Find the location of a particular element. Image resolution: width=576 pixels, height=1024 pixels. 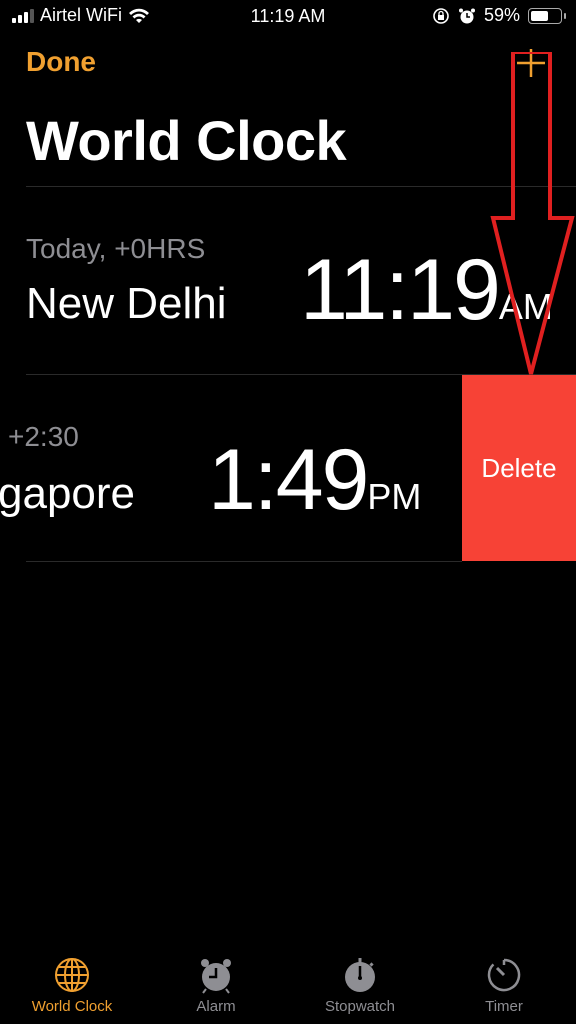

clock-time-value: 1:49 is located at coordinates (288, 480).